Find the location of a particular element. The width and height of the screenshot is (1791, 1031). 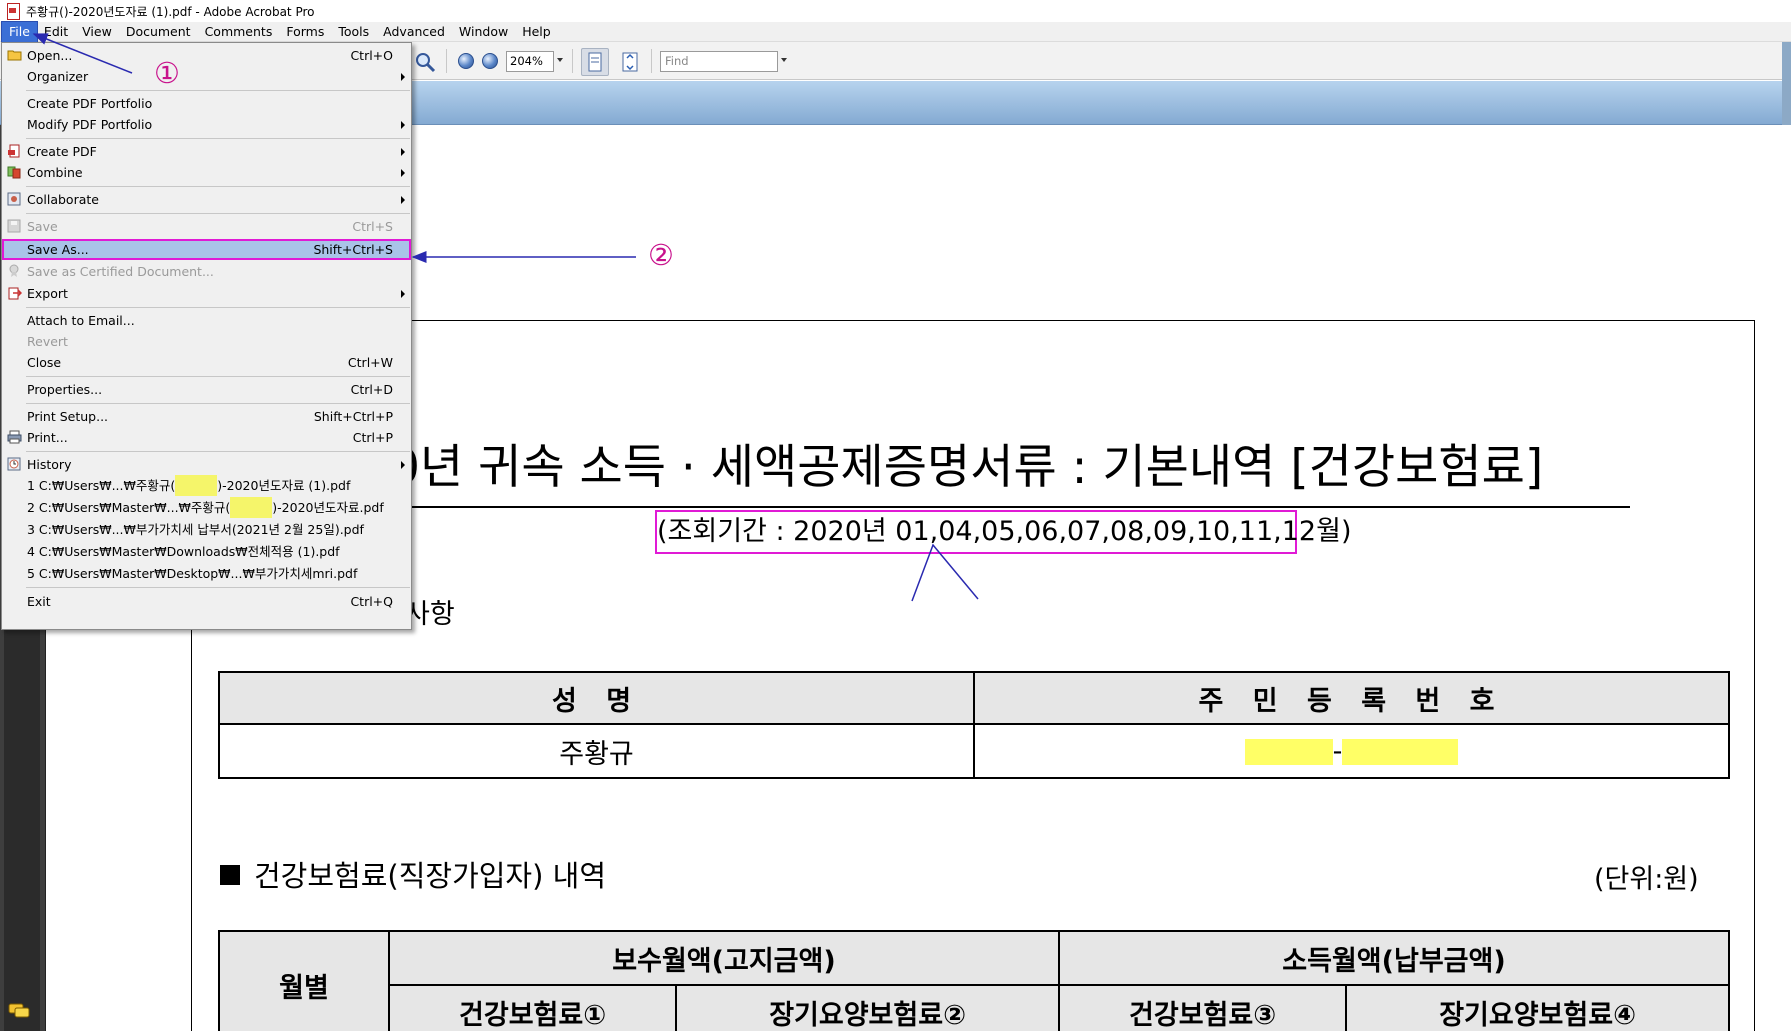

table-row: 성 명 주 민 등 록 번 호 is located at coordinates (974, 698).